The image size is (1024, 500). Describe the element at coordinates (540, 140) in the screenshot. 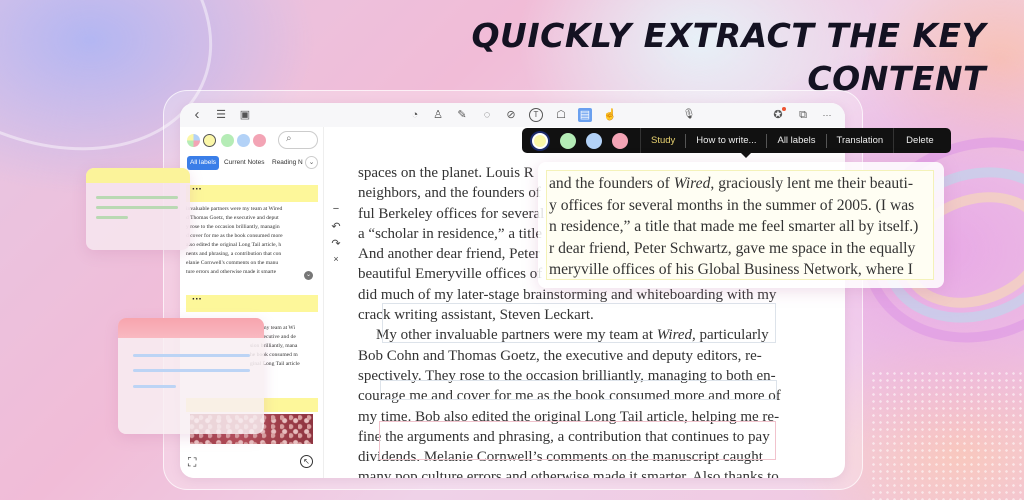

I see `highlight-color-yellow` at that location.